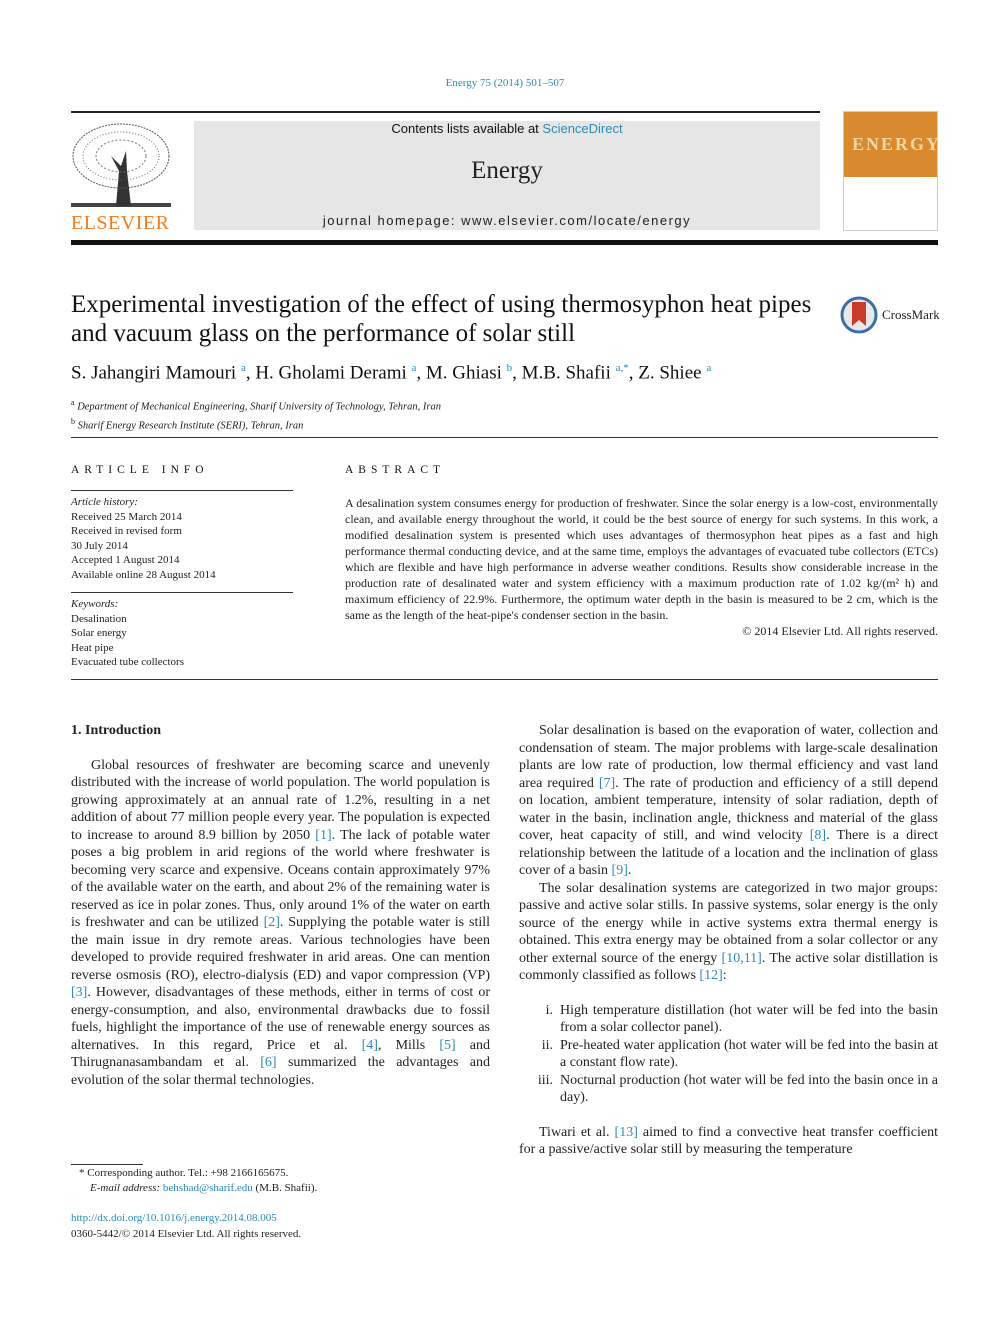 The height and width of the screenshot is (1323, 992). What do you see at coordinates (128, 662) in the screenshot?
I see `keyword: Evacuated tube collectors` at bounding box center [128, 662].